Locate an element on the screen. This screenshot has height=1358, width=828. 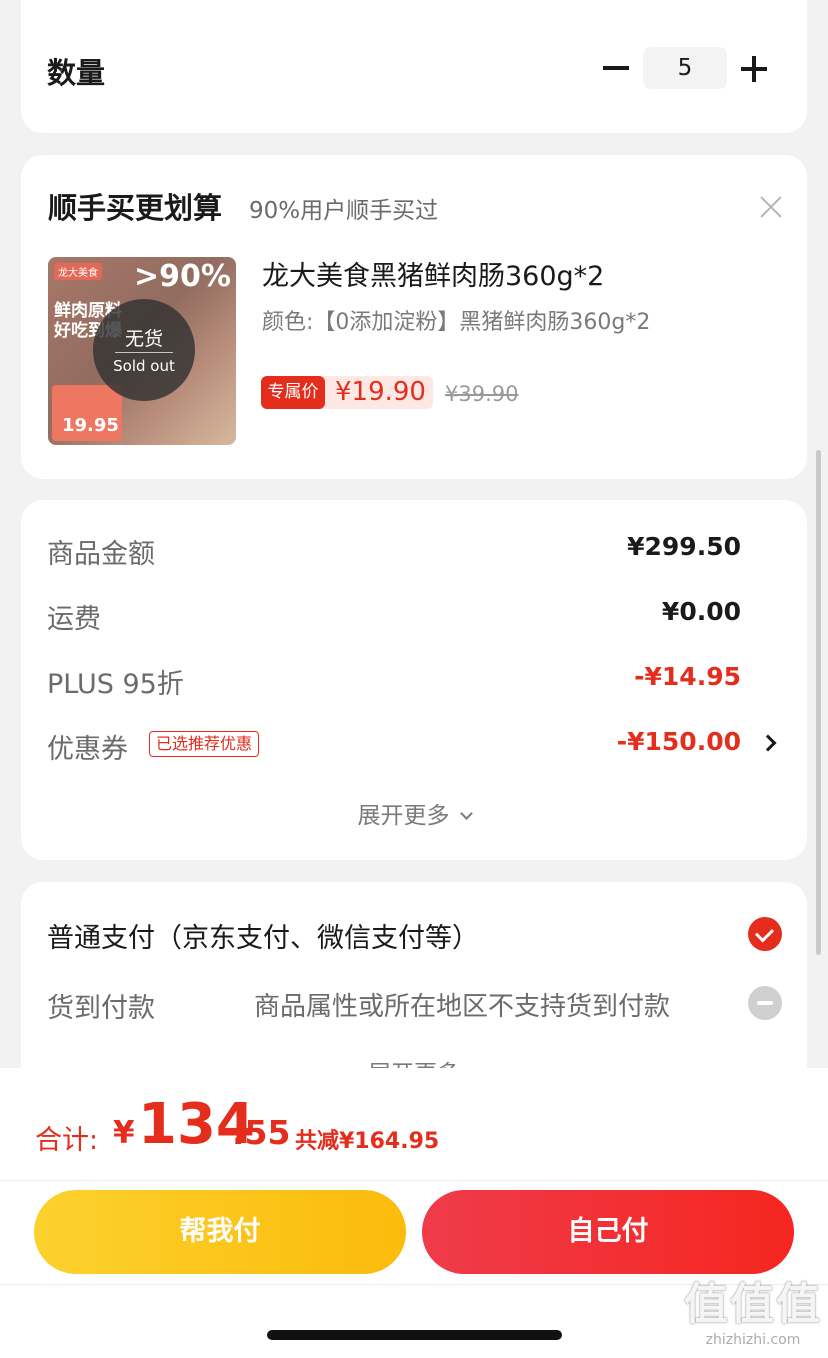
payment-option-cod-note: 商品属性或所在地区不支持货到付款 is located at coordinates (462, 1007).